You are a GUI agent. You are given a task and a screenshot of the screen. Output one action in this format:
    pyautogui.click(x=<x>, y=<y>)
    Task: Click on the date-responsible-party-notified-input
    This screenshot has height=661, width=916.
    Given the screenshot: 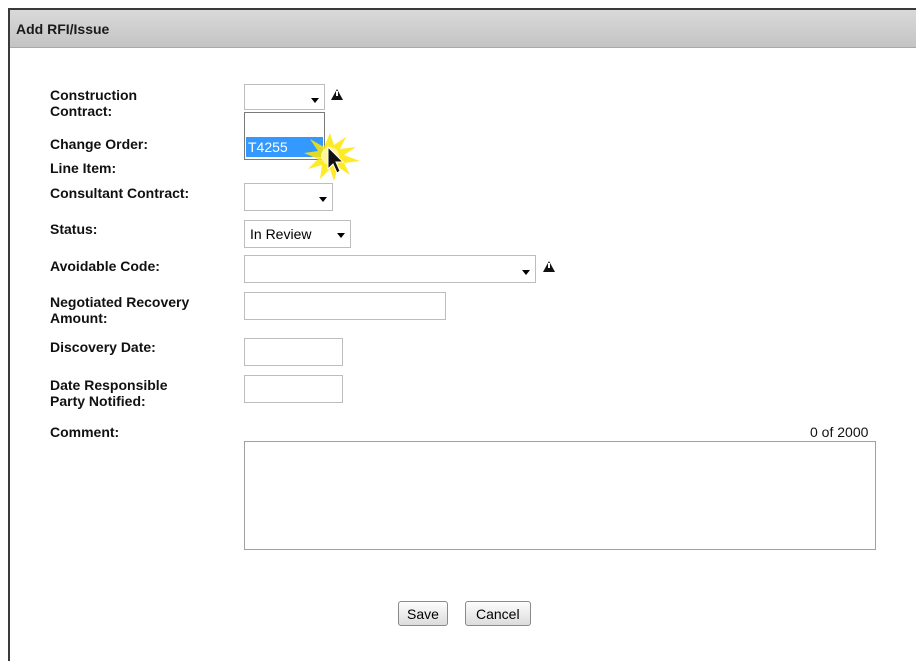 What is the action you would take?
    pyautogui.click(x=293, y=389)
    